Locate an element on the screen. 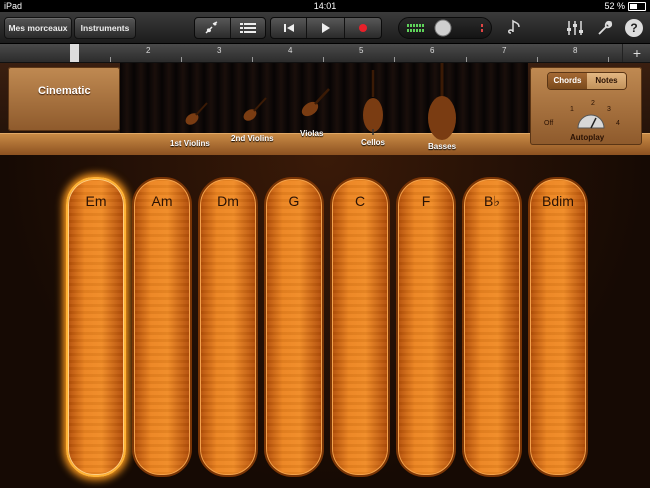 The height and width of the screenshot is (488, 650). chord-strip-dm: Dm is located at coordinates (228, 327).